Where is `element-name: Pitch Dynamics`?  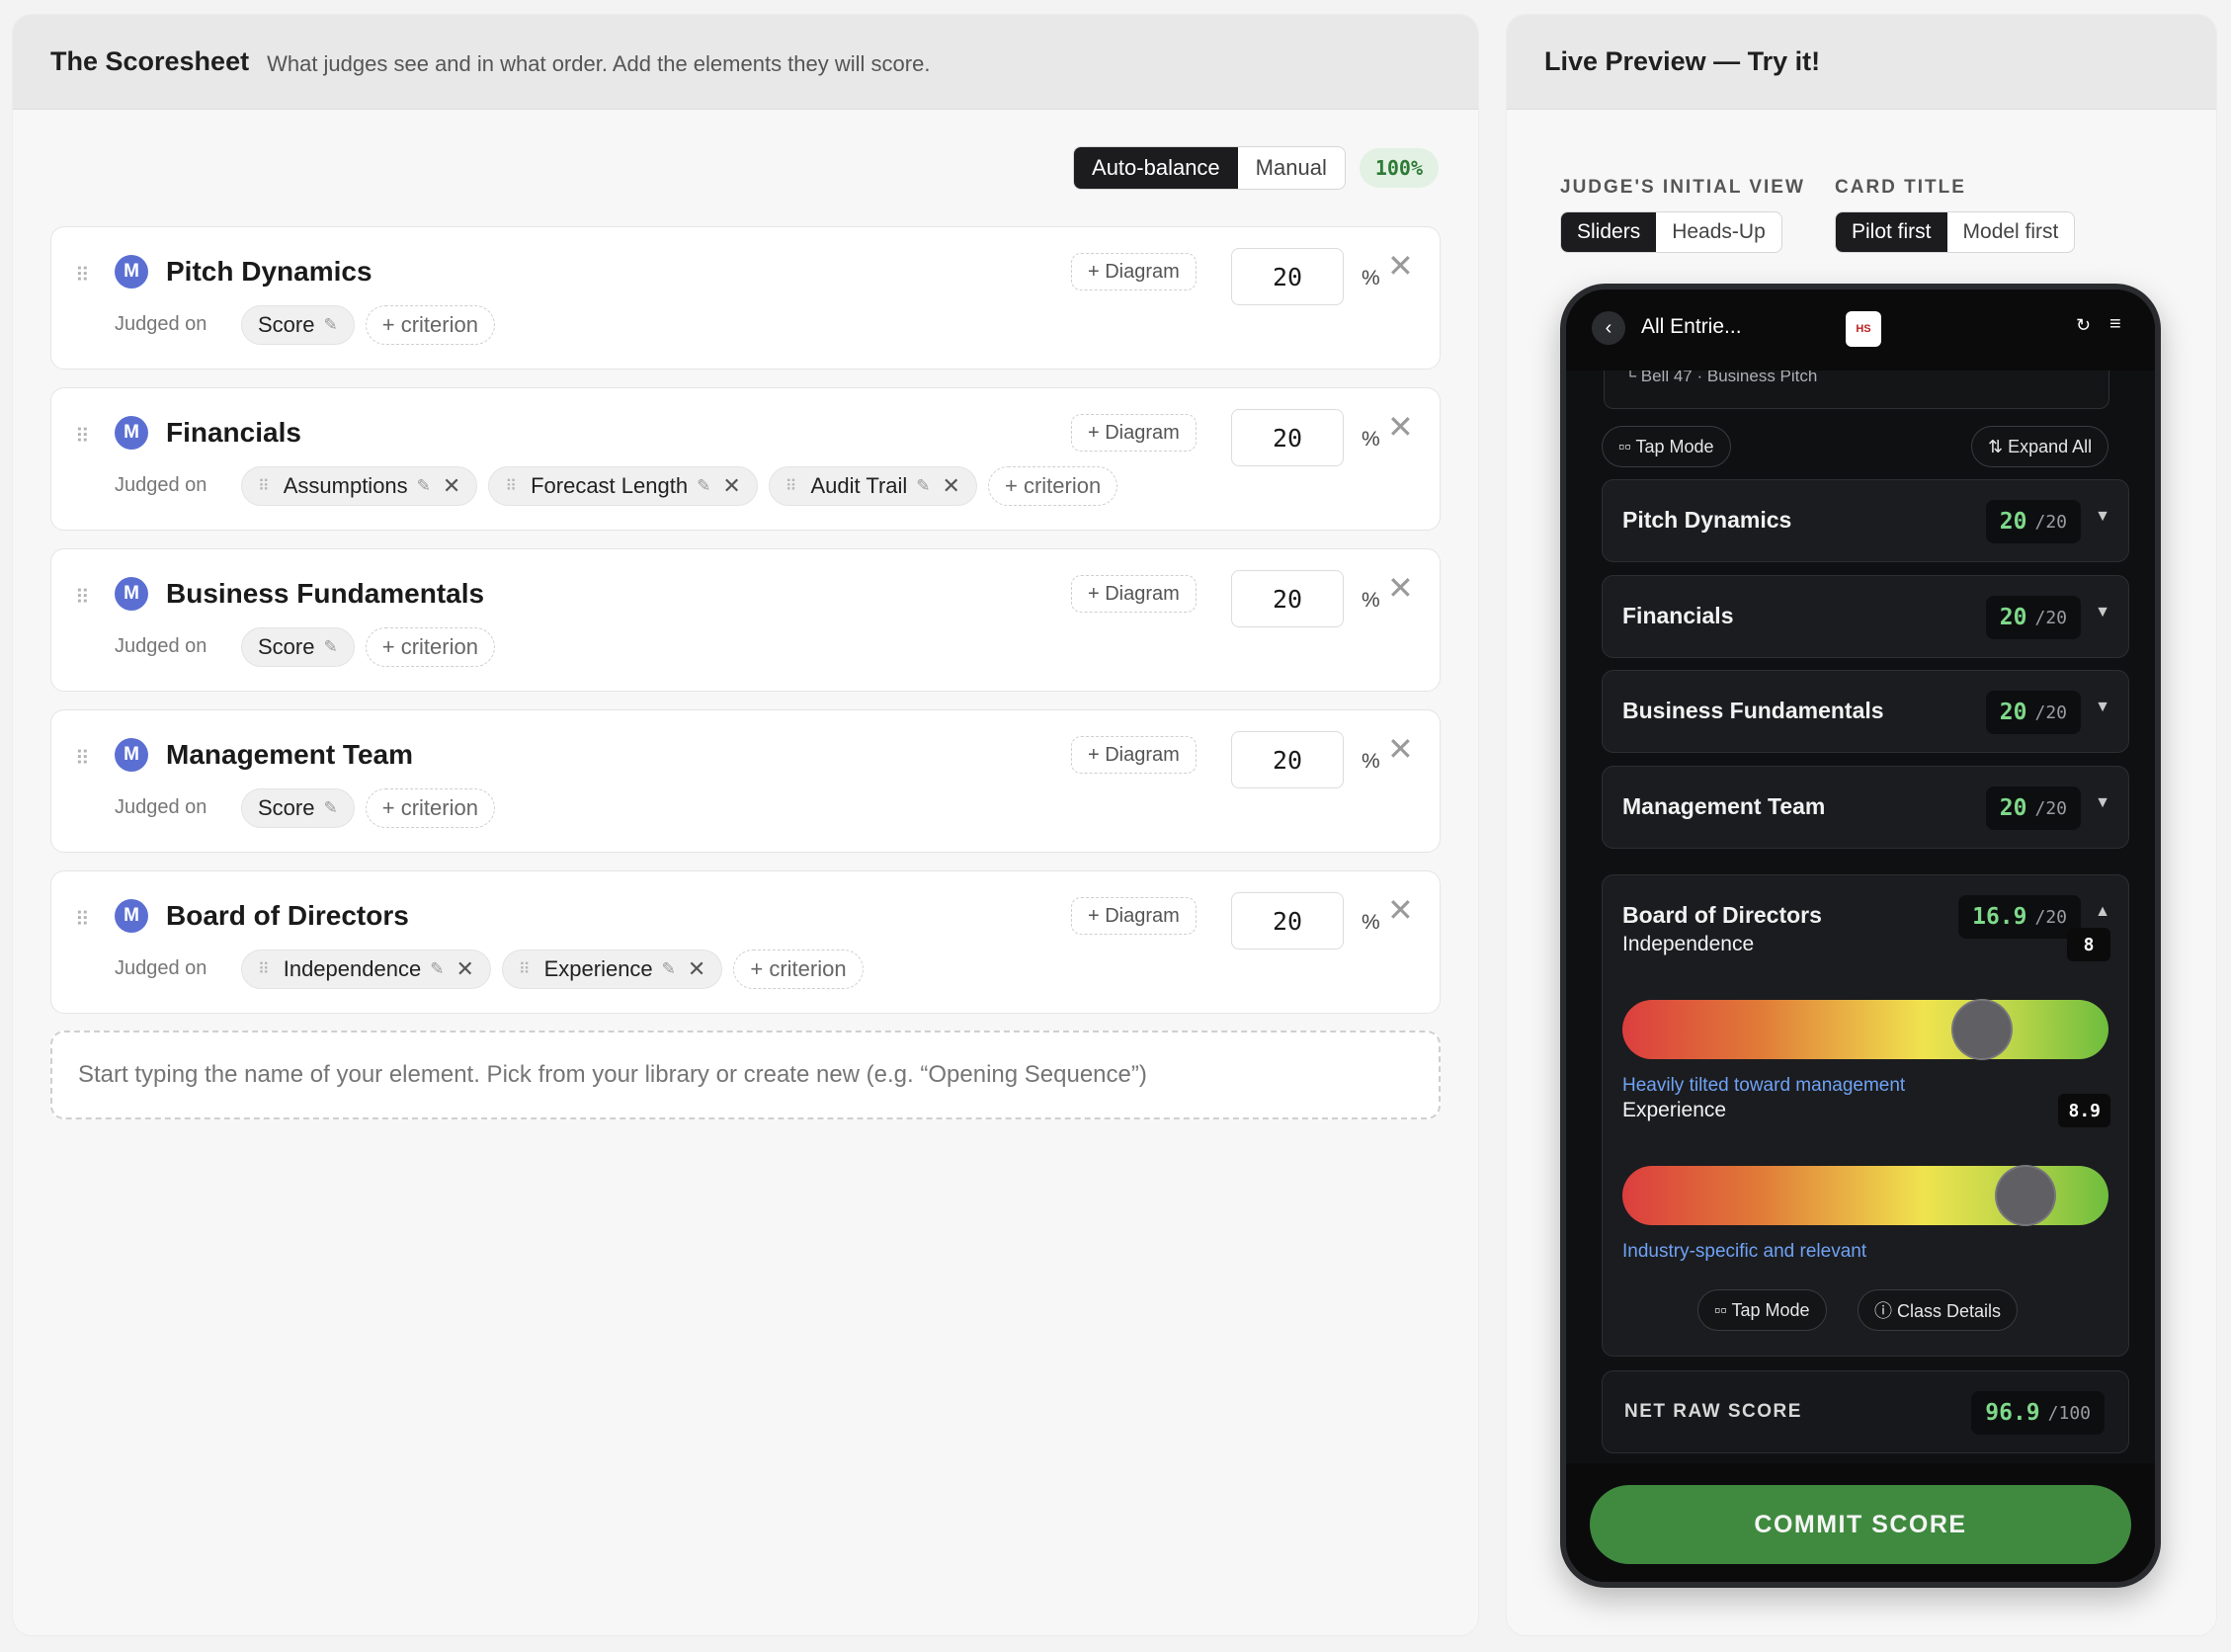 element-name: Pitch Dynamics is located at coordinates (269, 271).